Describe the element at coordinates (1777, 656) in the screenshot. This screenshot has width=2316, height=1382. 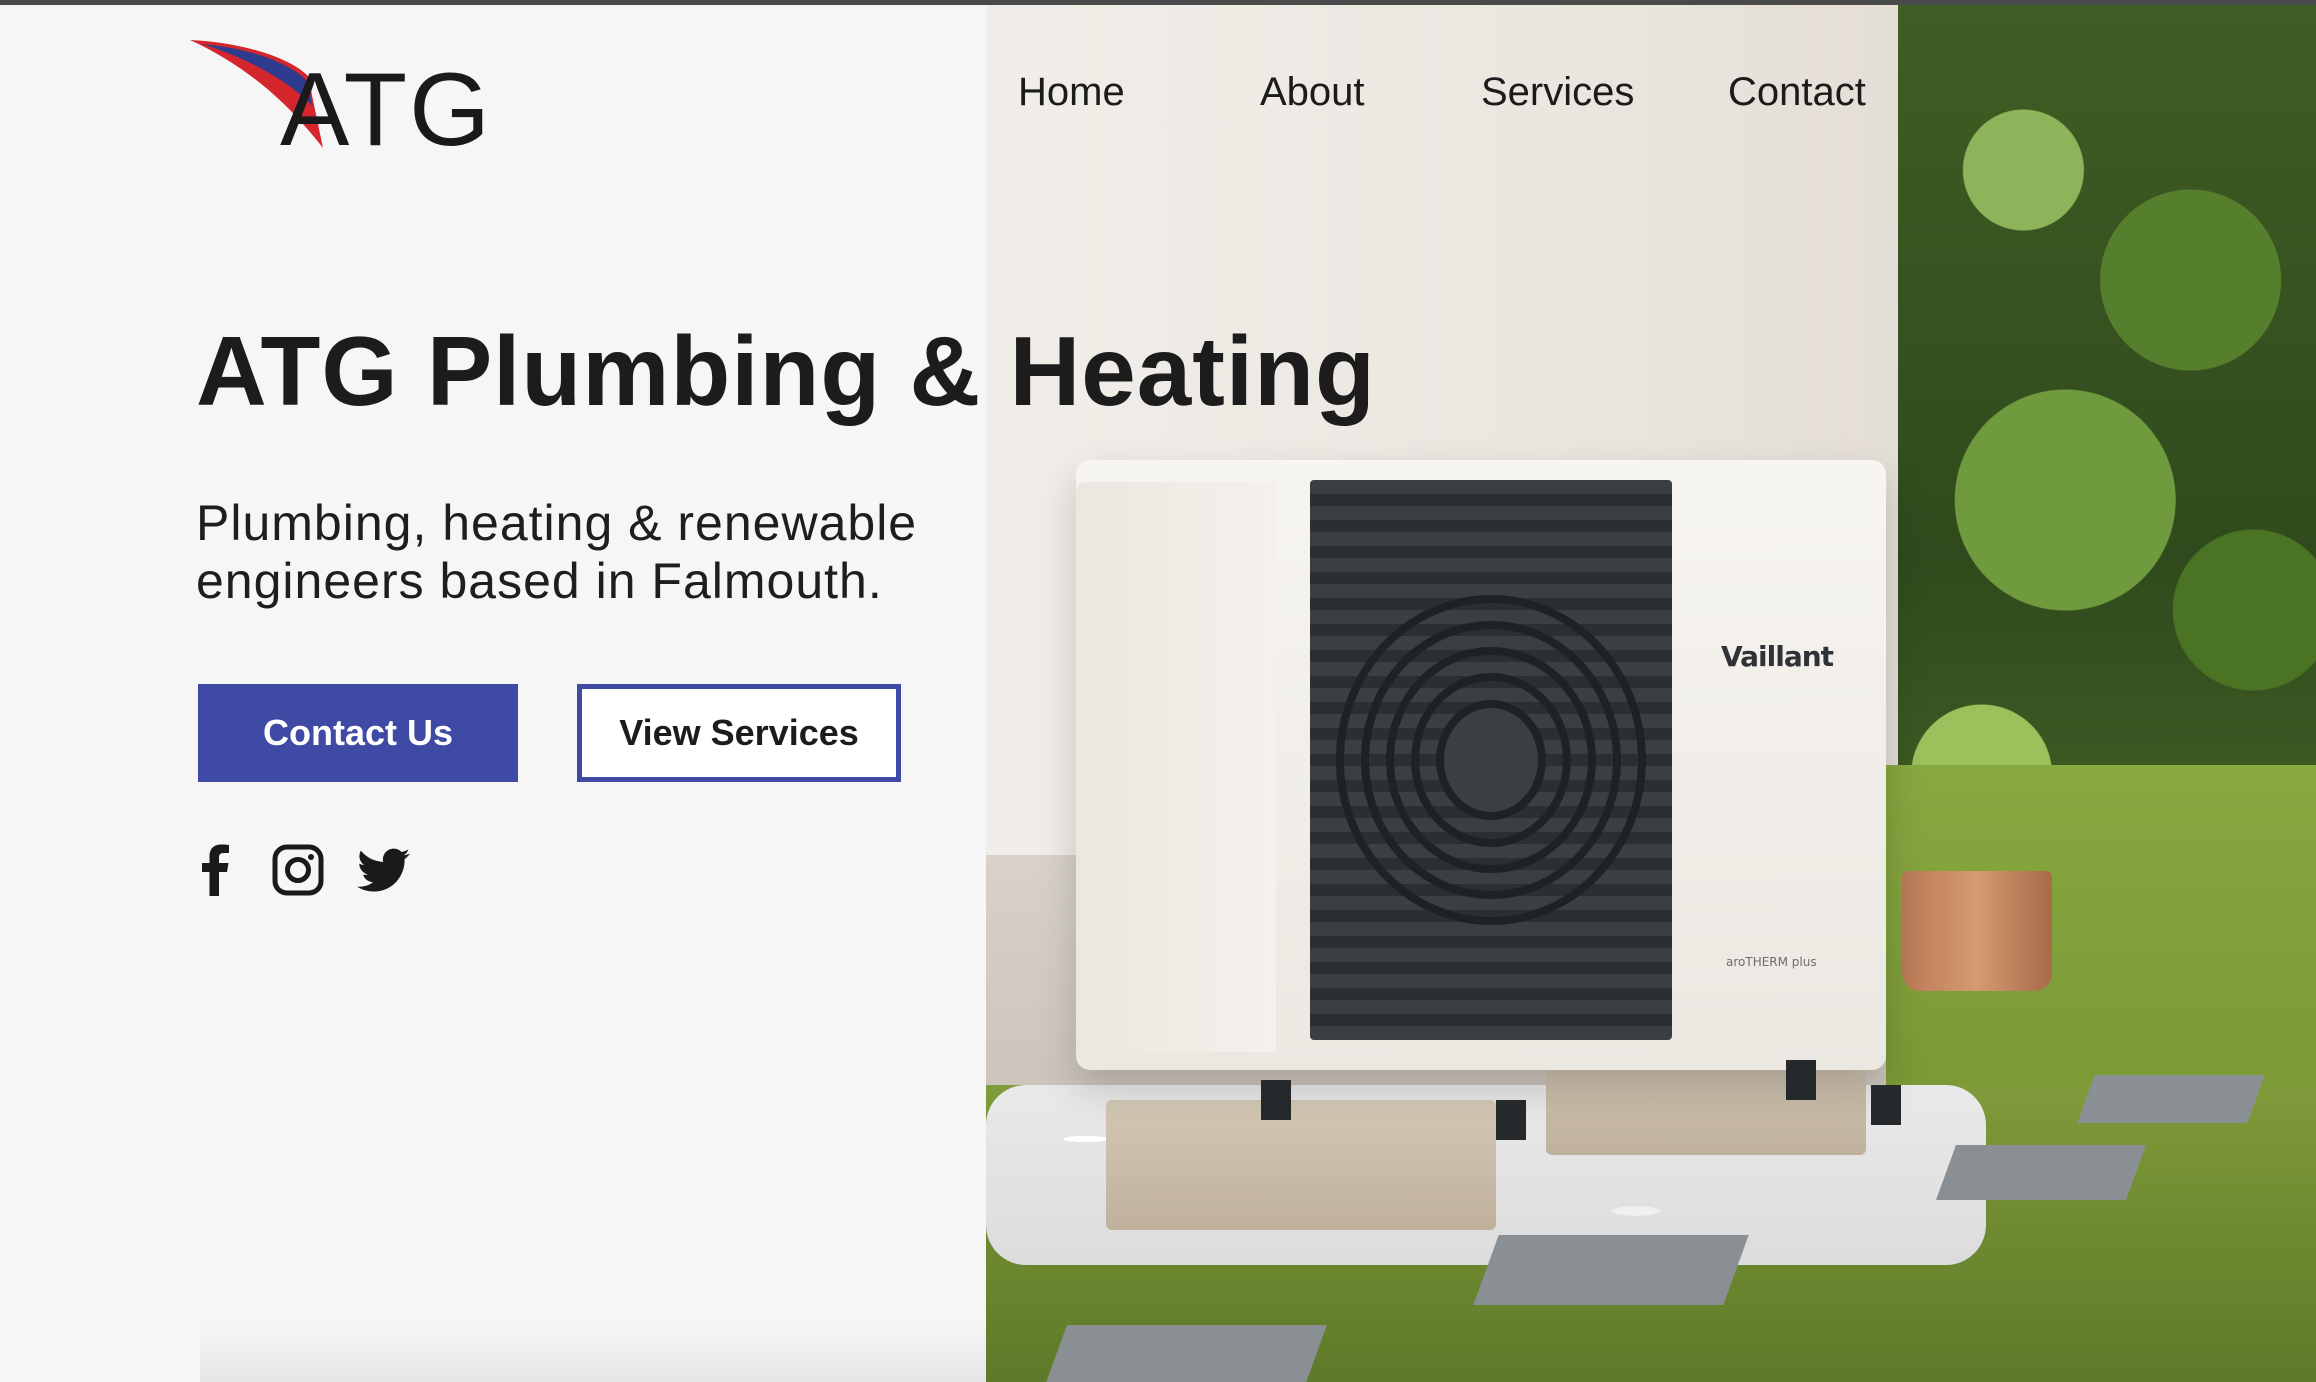
I see `product-brand-label: Vaillant` at that location.